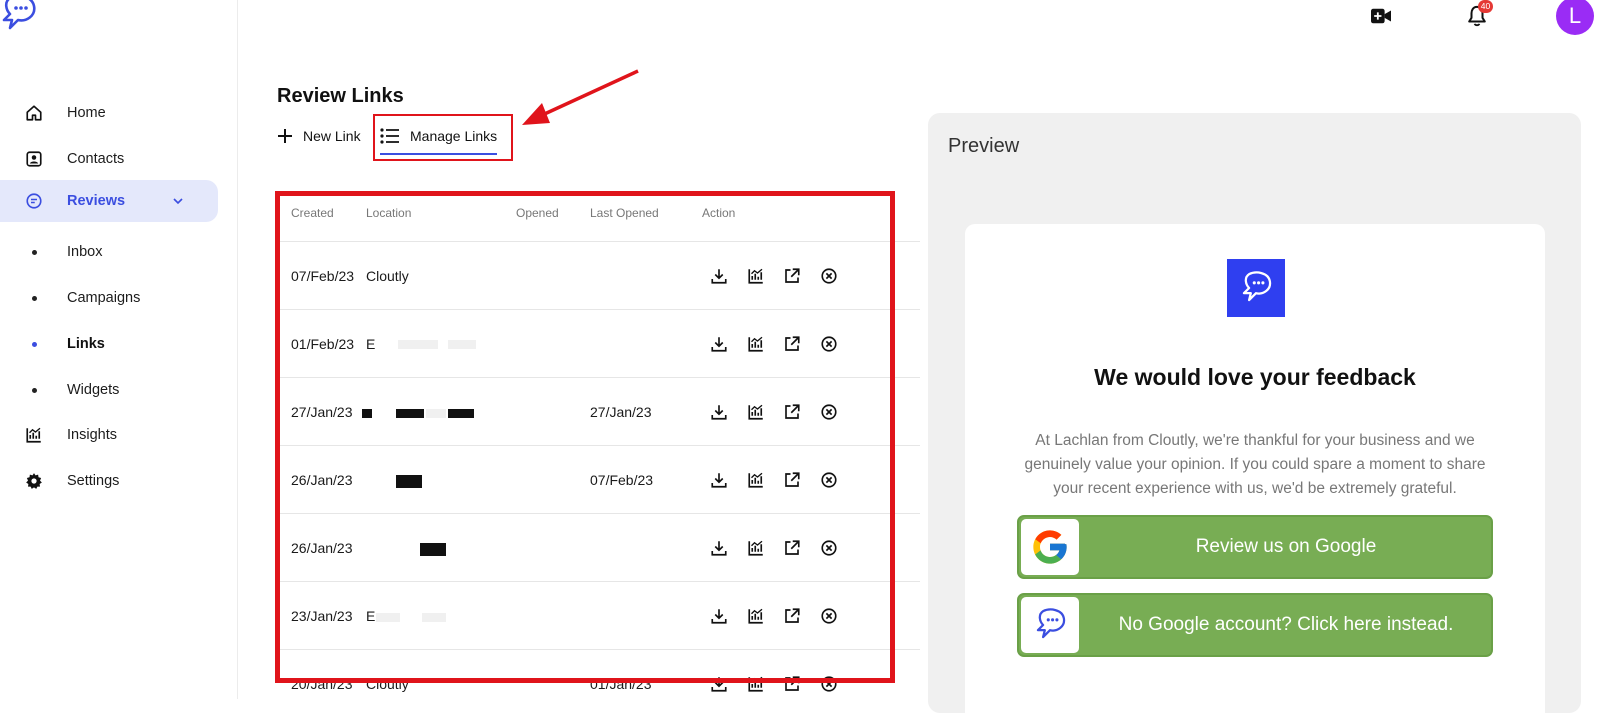 The height and width of the screenshot is (724, 1600). I want to click on sidebar-subitem-campaigns: Campaigns, so click(109, 298).